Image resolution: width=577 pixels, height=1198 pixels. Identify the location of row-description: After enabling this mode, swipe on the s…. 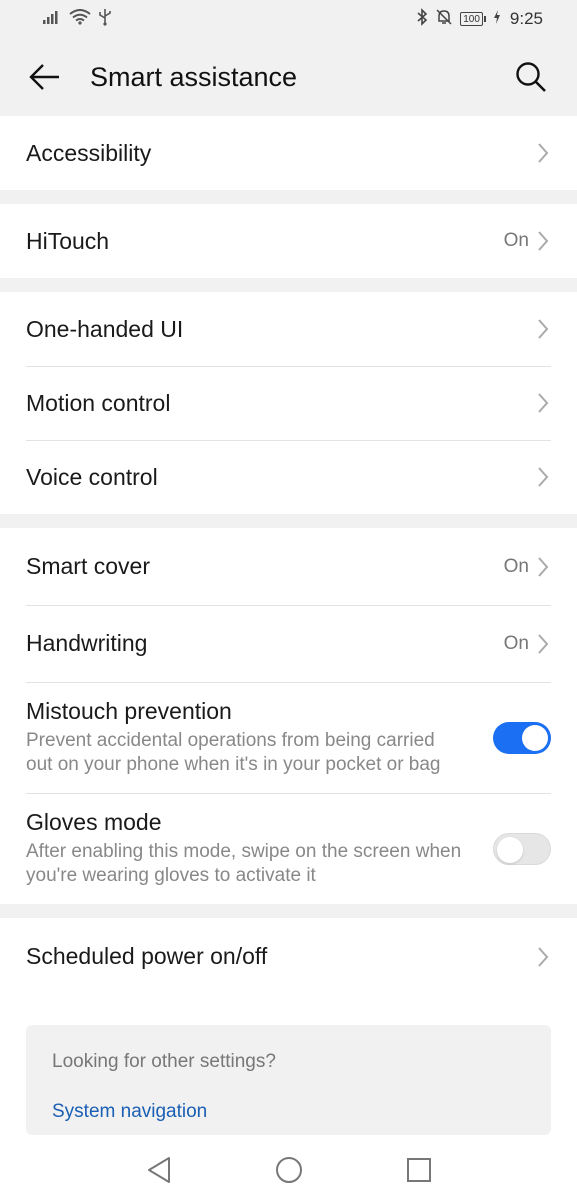
(244, 863).